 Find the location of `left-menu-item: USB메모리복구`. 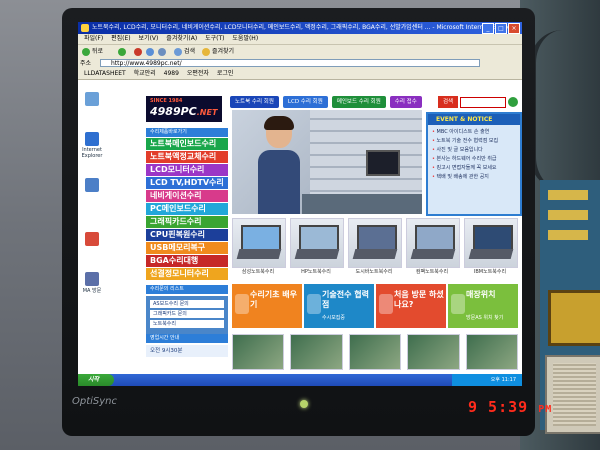

left-menu-item: USB메모리복구 is located at coordinates (187, 248).